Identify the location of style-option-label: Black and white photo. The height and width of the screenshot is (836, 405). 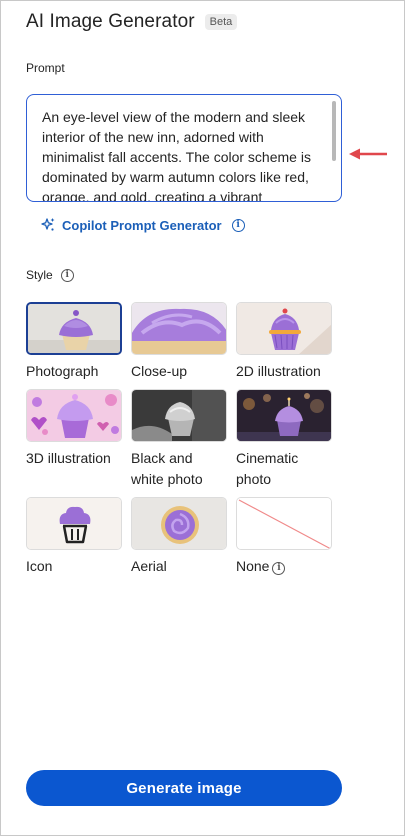
(167, 468).